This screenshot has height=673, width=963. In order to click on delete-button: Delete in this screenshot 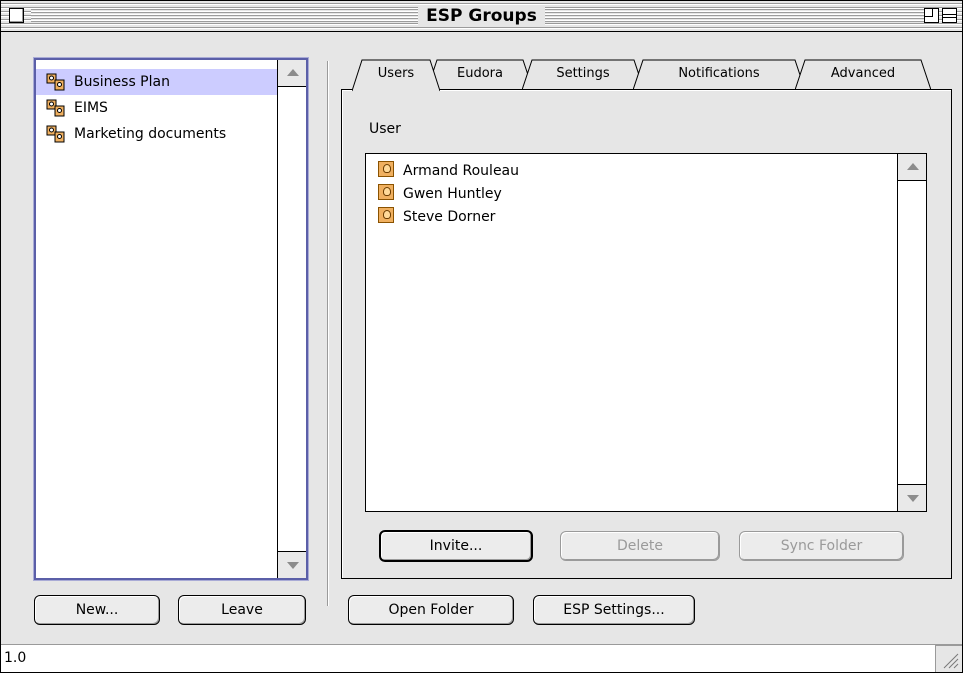, I will do `click(640, 546)`.